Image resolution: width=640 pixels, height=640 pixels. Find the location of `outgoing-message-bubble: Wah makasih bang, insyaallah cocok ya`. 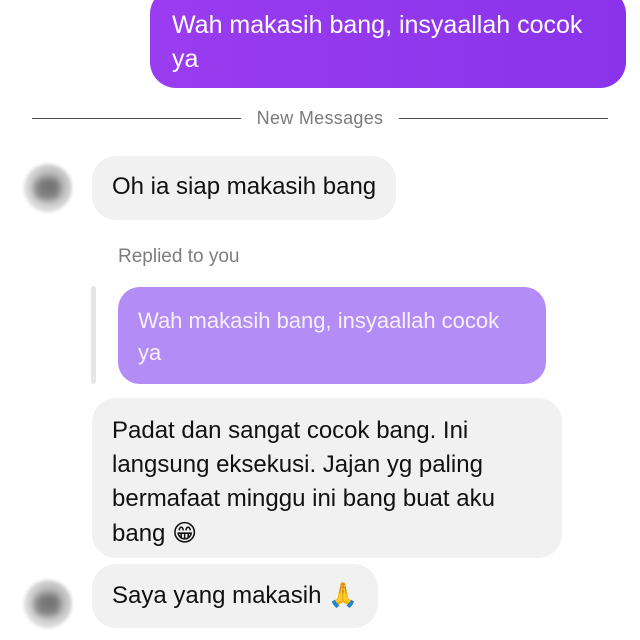

outgoing-message-bubble: Wah makasih bang, insyaallah cocok ya is located at coordinates (388, 44).